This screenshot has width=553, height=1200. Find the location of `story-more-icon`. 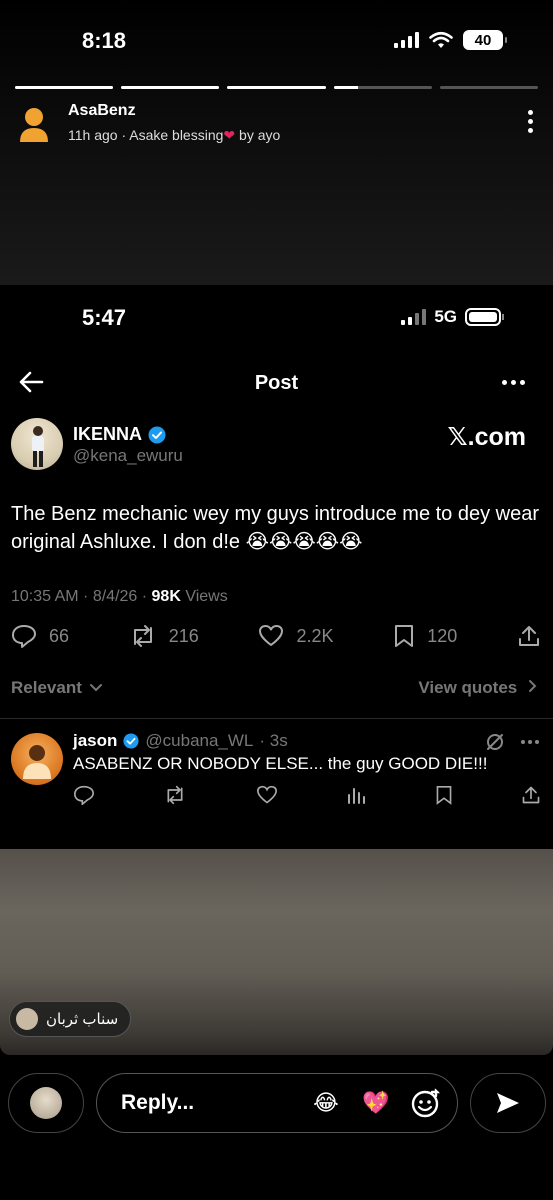

story-more-icon is located at coordinates (530, 121).